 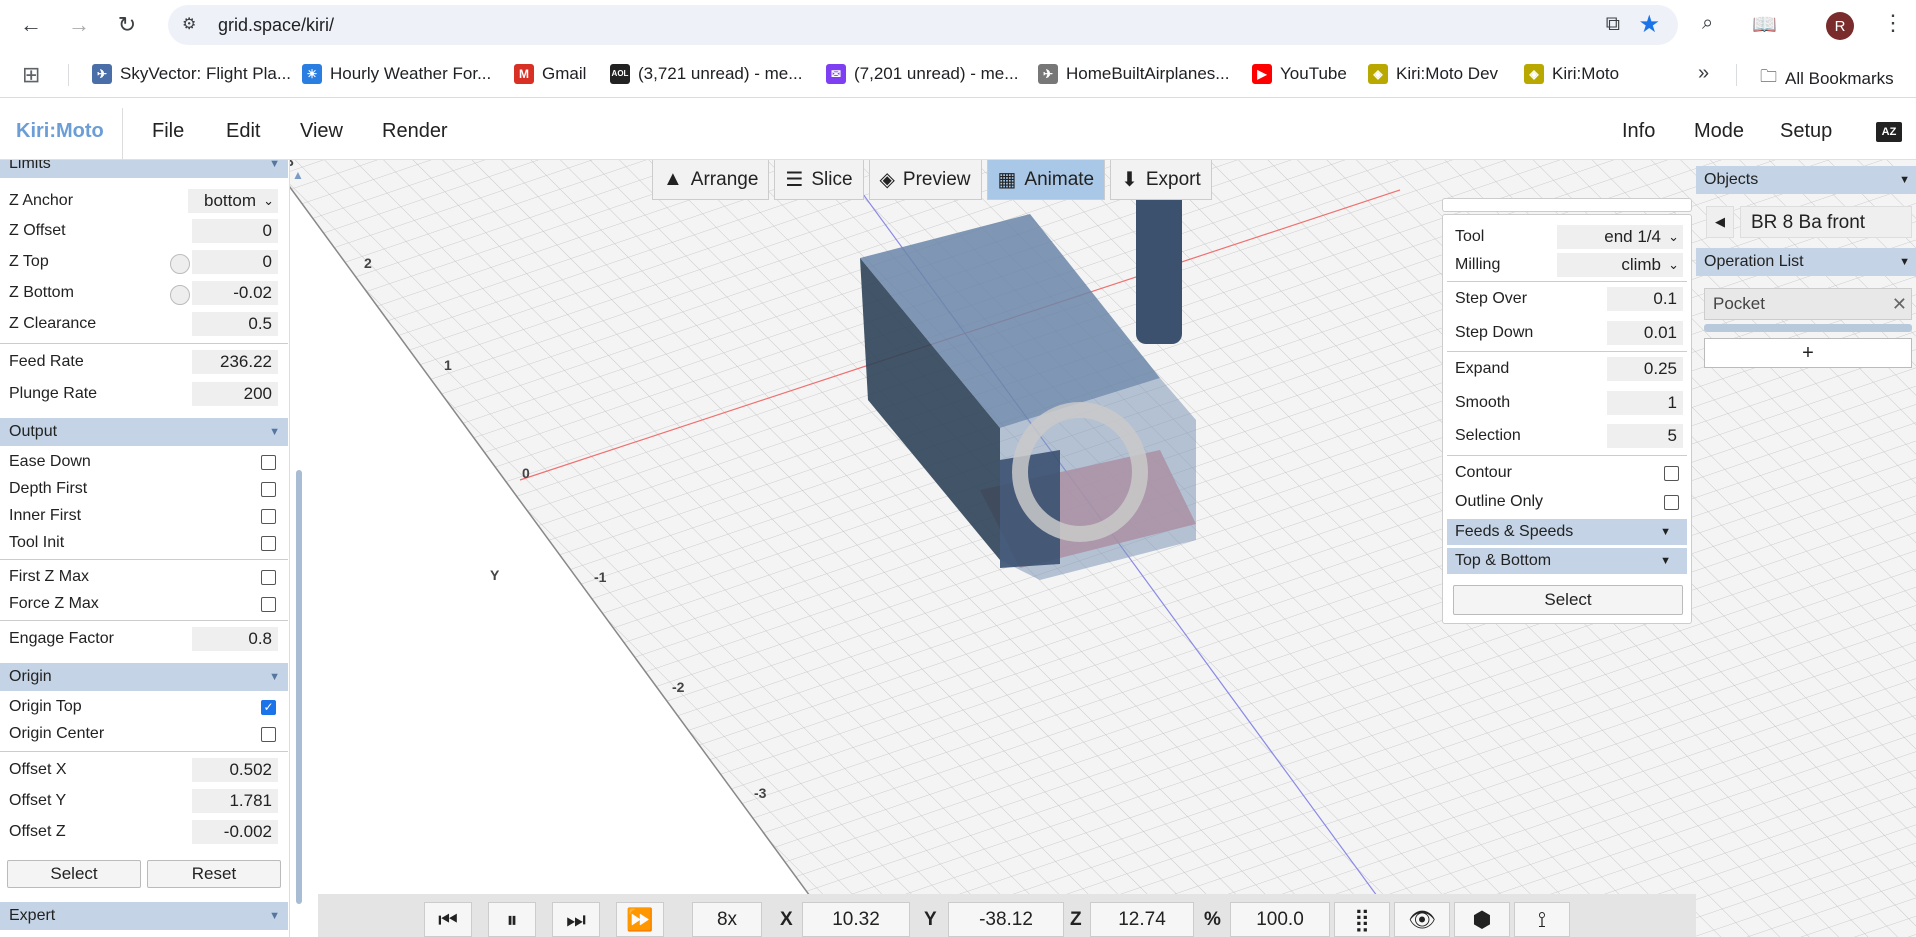 What do you see at coordinates (268, 543) in the screenshot?
I see `tool-init-checkbox` at bounding box center [268, 543].